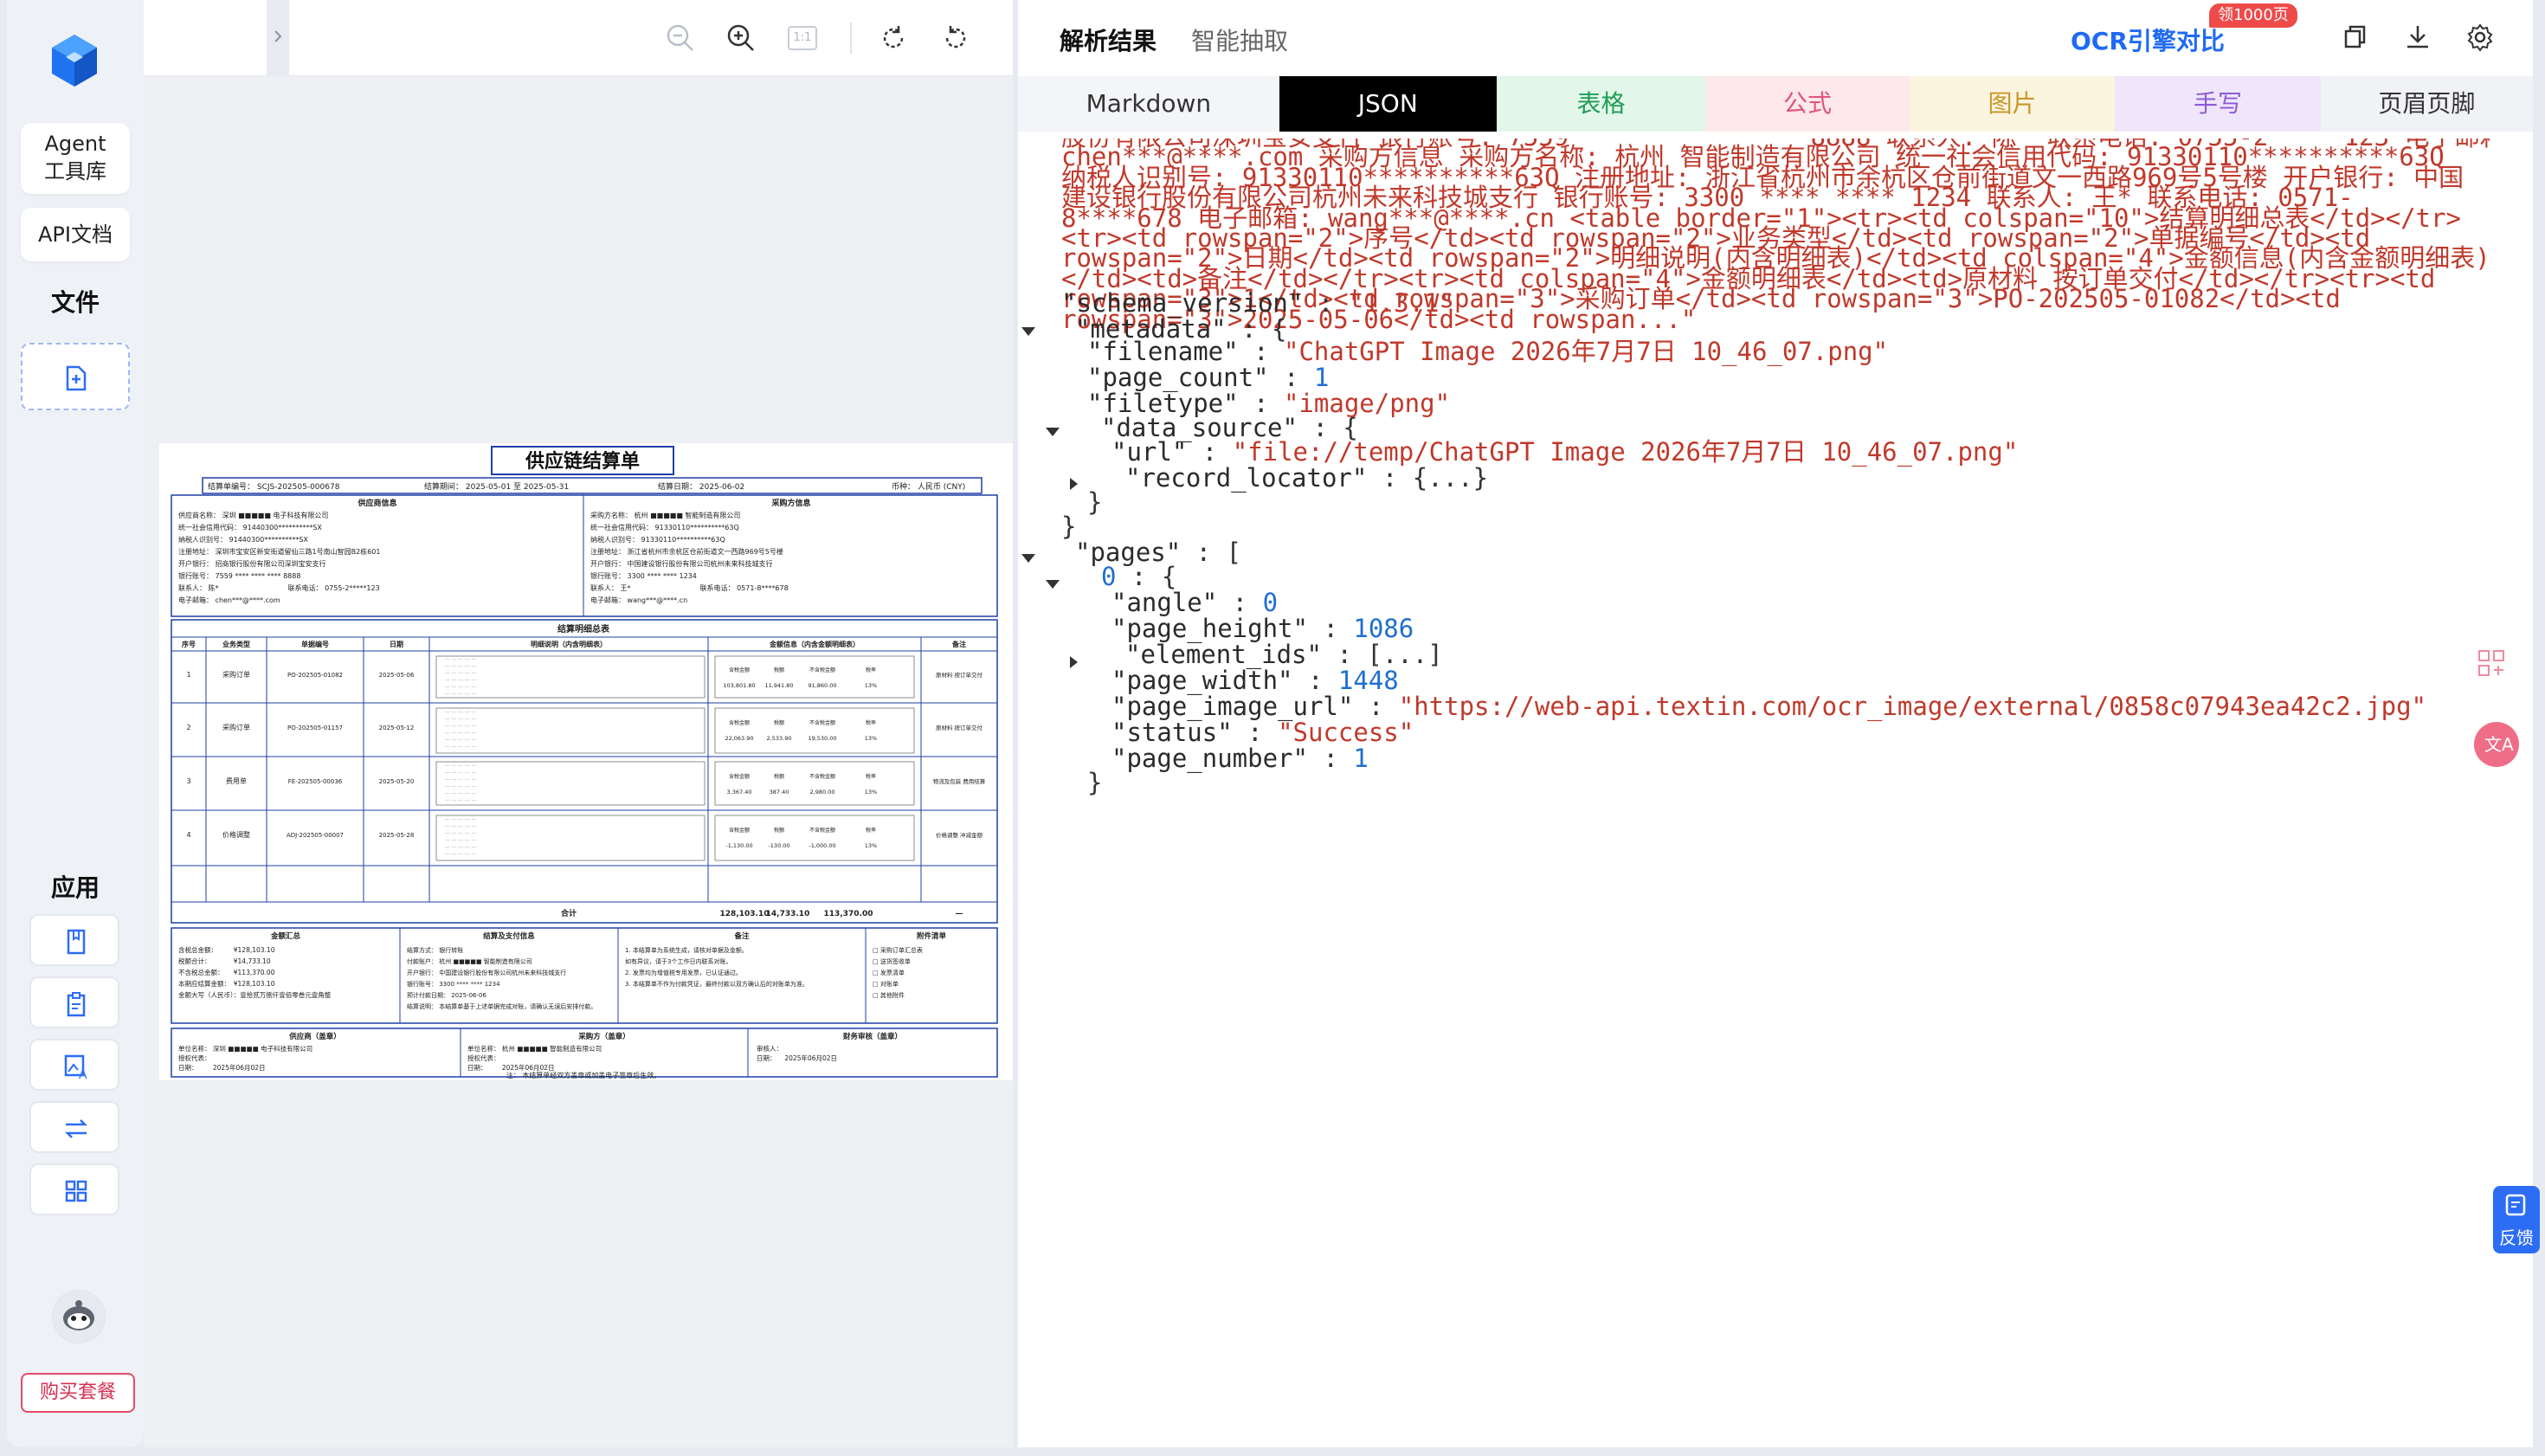 The width and height of the screenshot is (2545, 1456). Describe the element at coordinates (889, 972) in the screenshot. I see `doc-attach-line: □ 发票清单` at that location.